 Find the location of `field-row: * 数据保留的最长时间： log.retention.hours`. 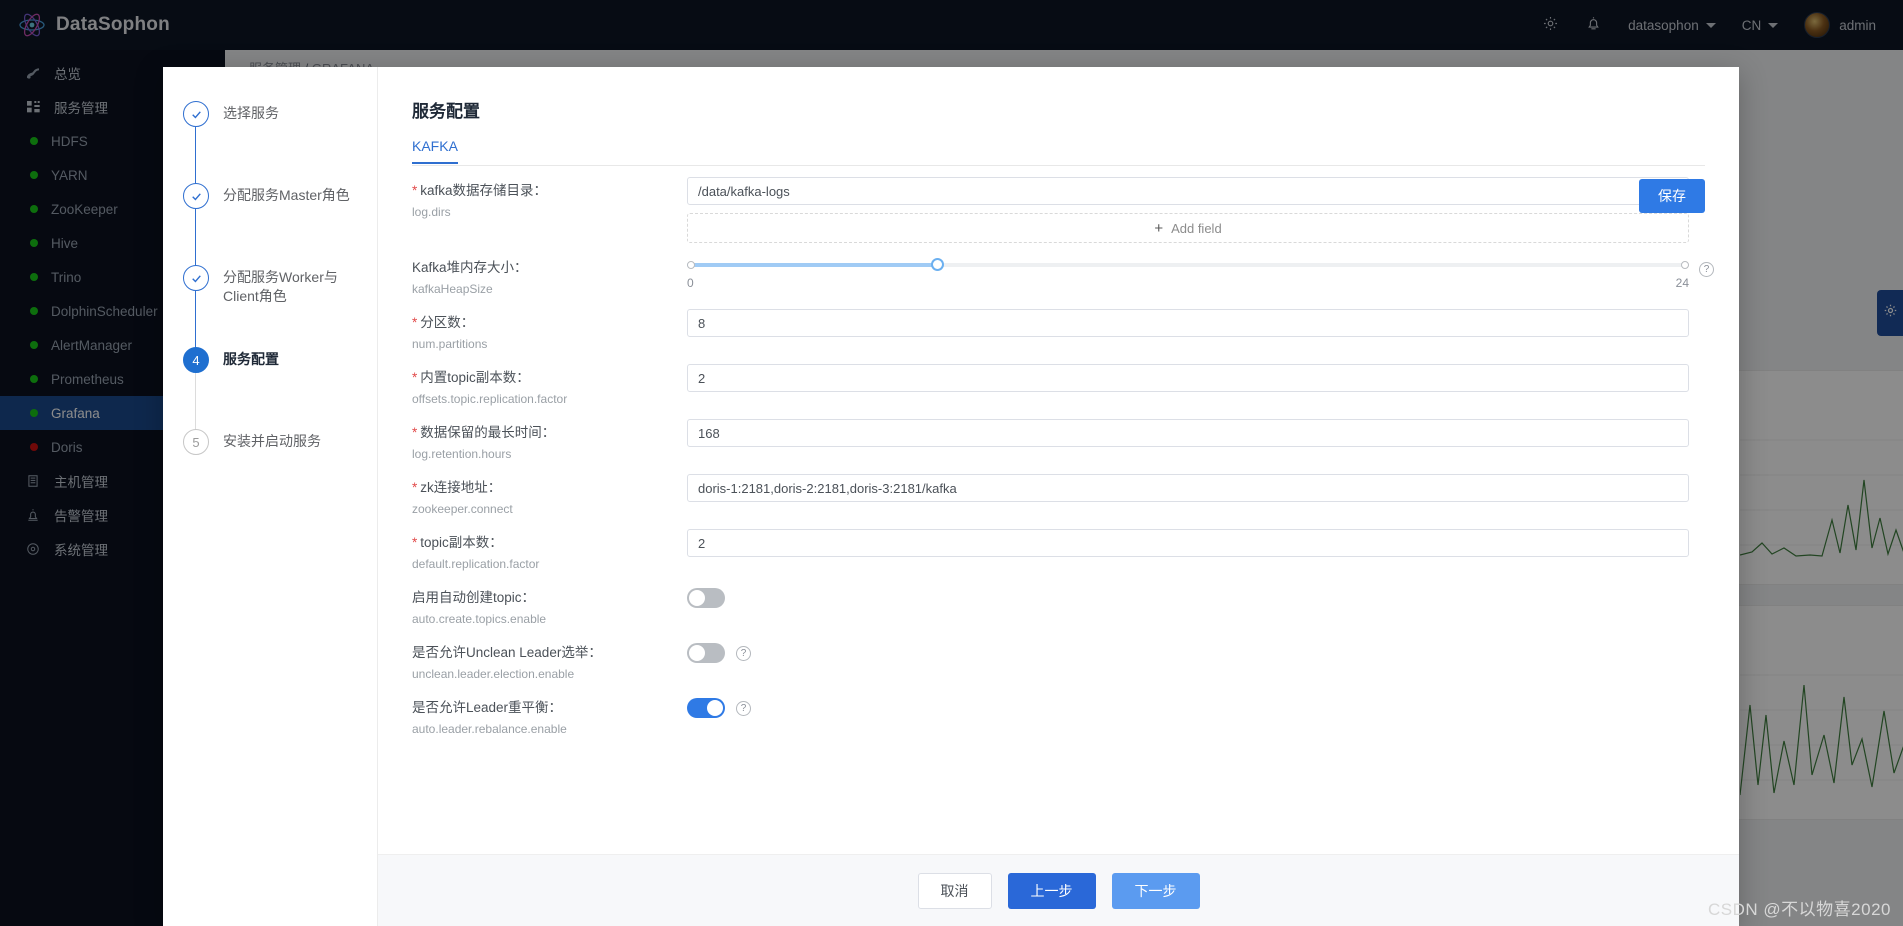

field-row: * 数据保留的最长时间： log.retention.hours is located at coordinates (1058, 441).